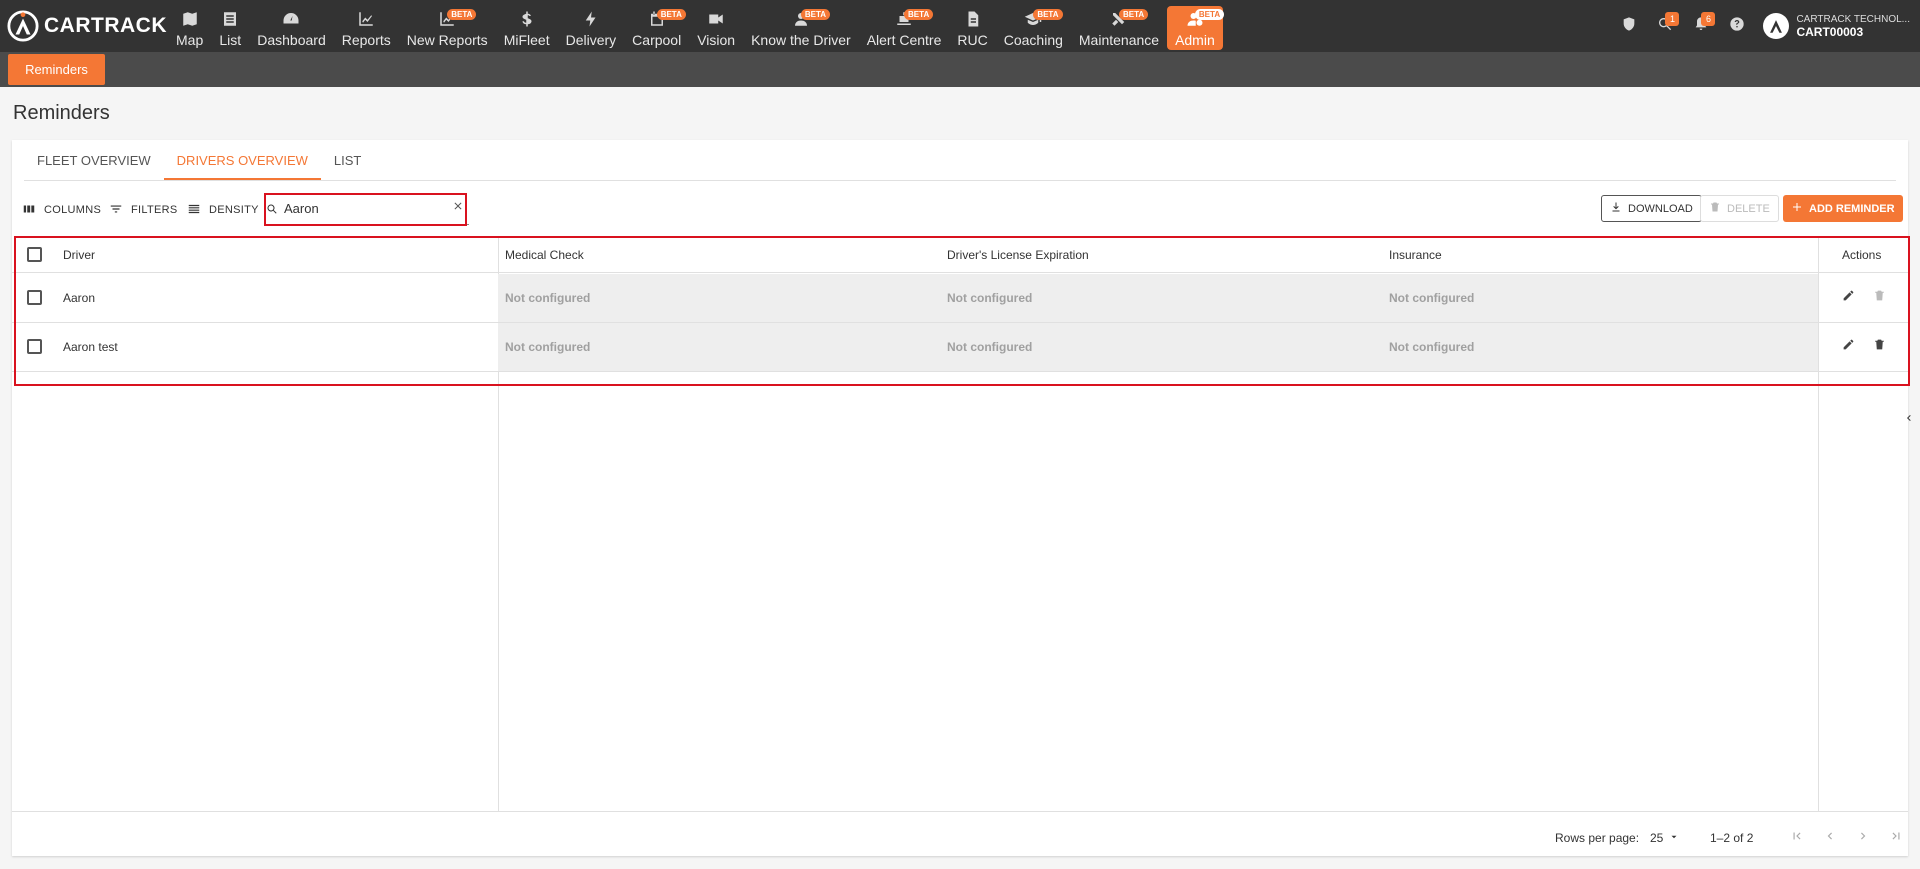  I want to click on nav-item-label: Know the Driver, so click(801, 39).